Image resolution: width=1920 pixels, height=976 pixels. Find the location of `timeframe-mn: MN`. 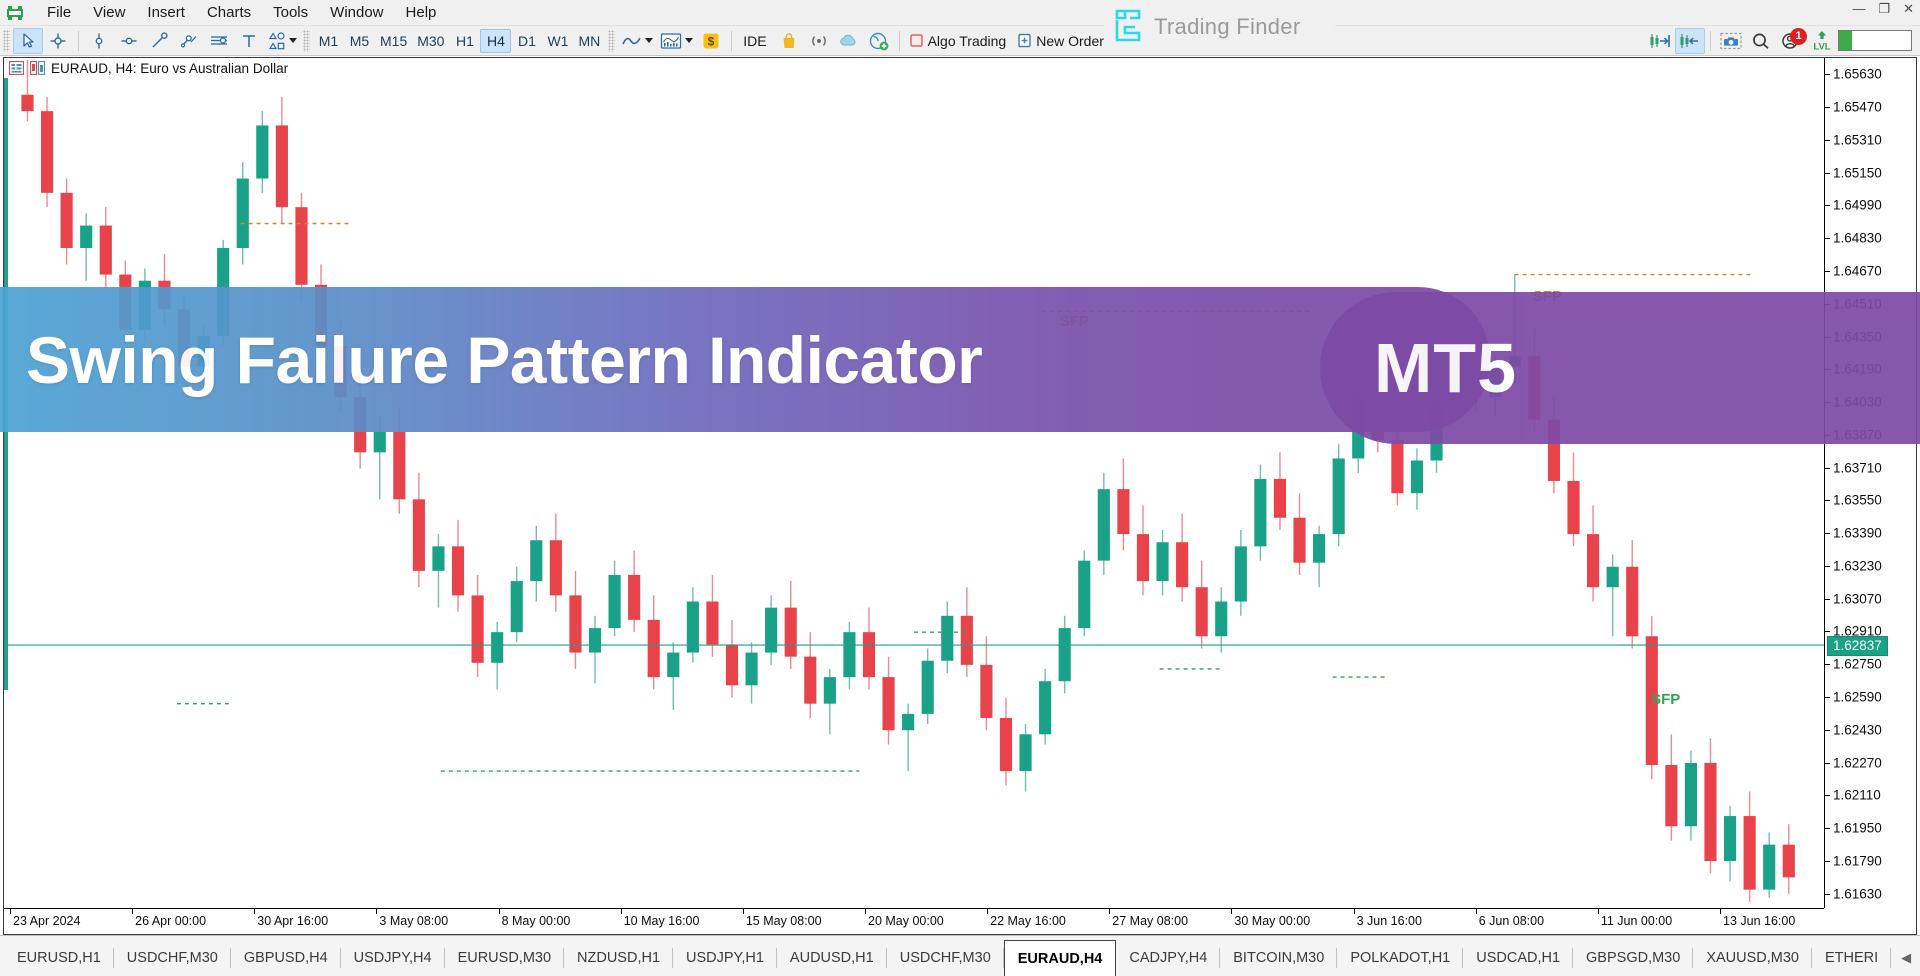

timeframe-mn: MN is located at coordinates (589, 41).